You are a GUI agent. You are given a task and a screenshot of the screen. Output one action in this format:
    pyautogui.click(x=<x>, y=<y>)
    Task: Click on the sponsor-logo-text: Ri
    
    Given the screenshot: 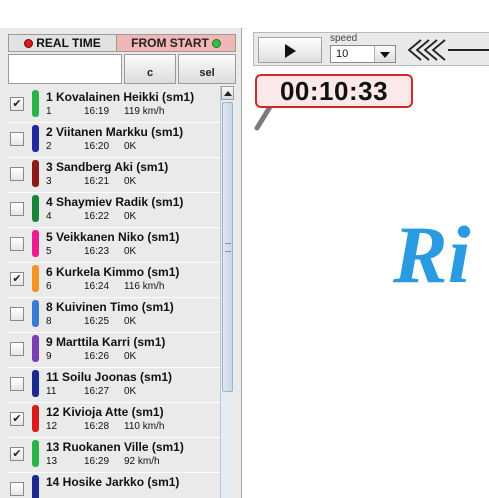 What is the action you would take?
    pyautogui.click(x=431, y=254)
    